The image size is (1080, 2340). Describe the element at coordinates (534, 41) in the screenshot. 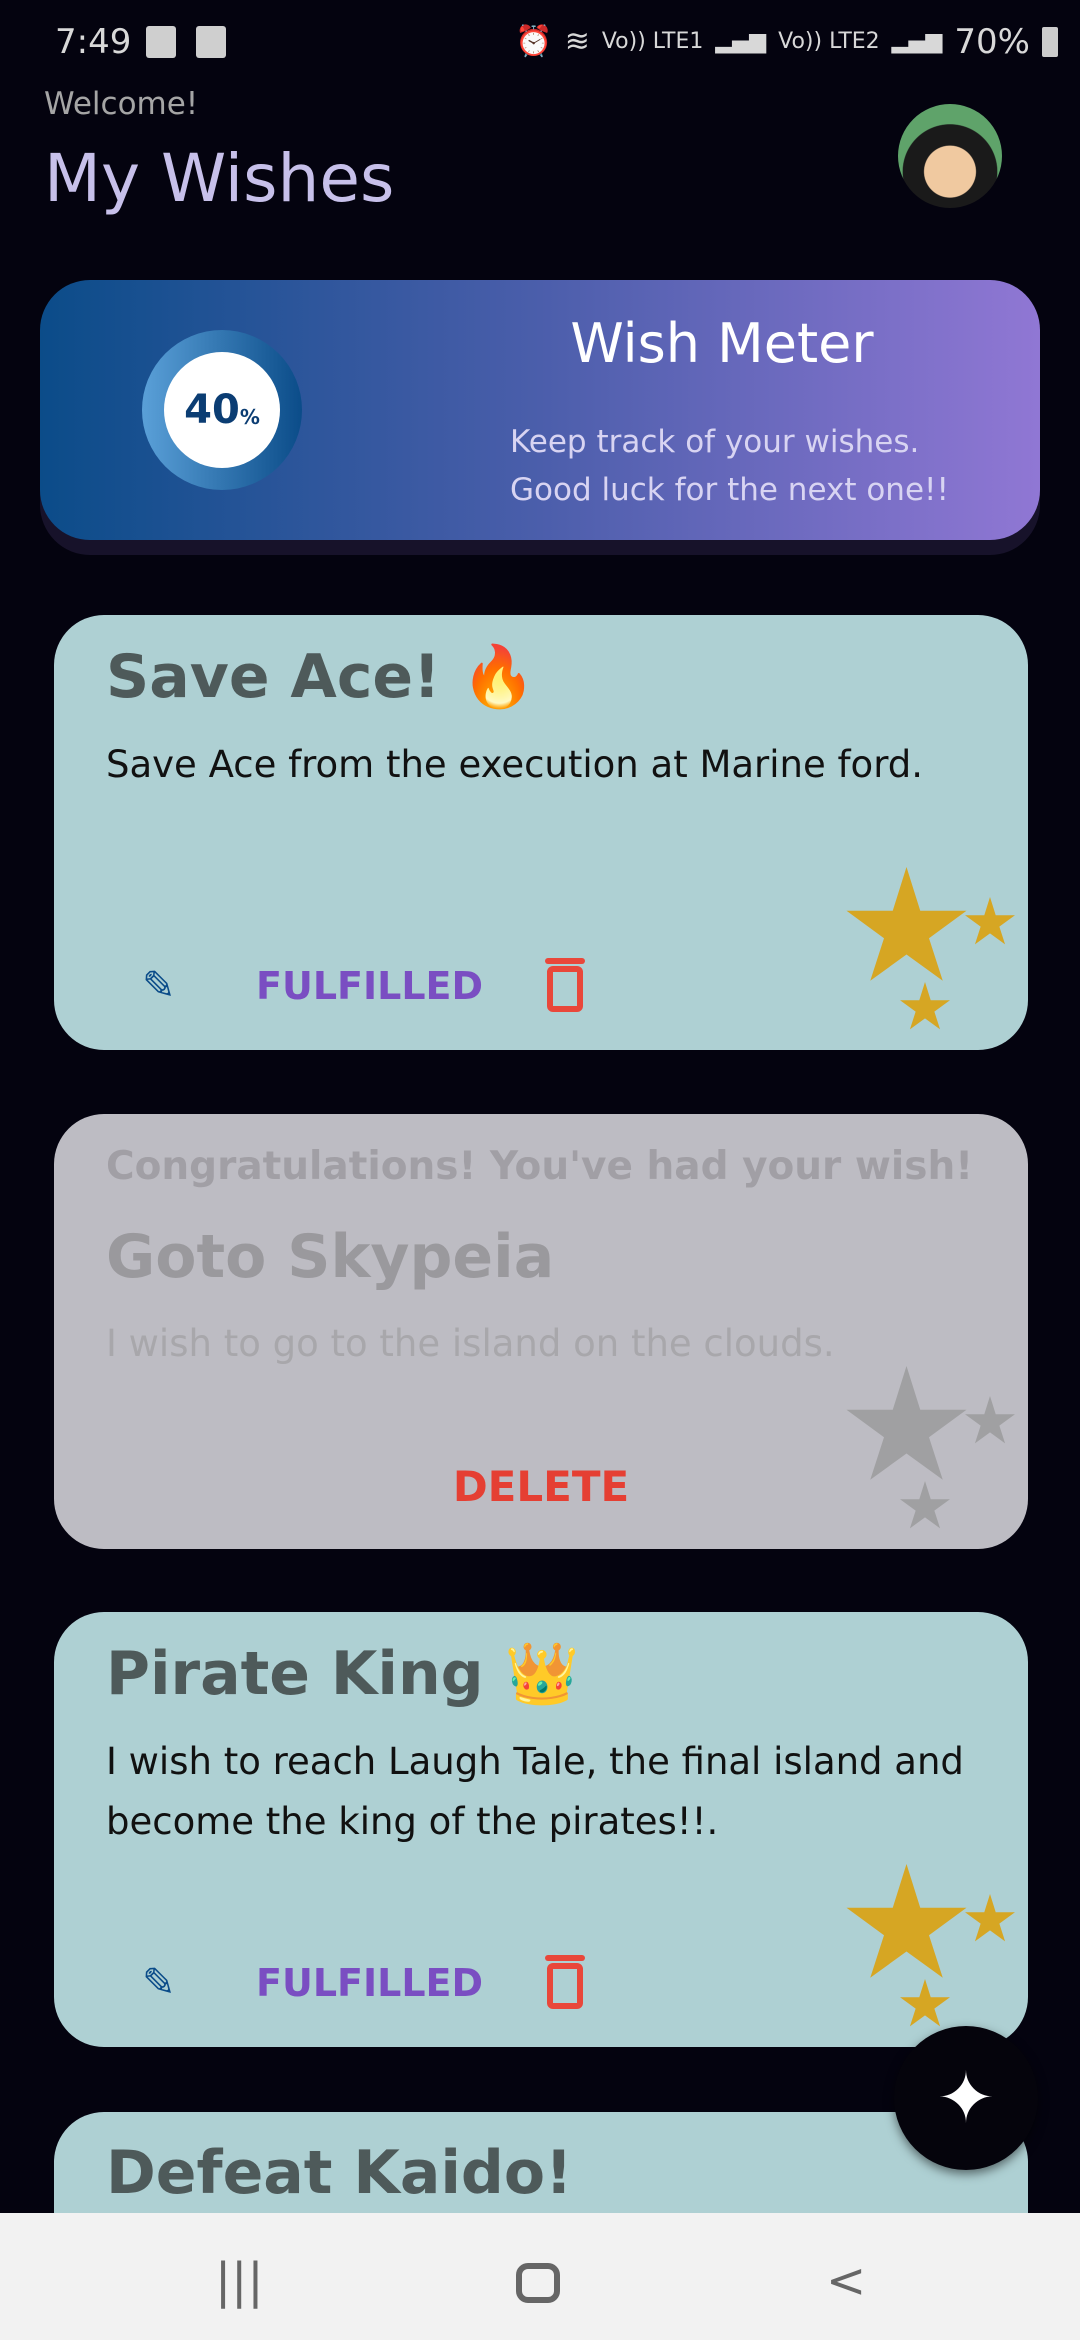

I see `alarm-icon: ⏰` at that location.